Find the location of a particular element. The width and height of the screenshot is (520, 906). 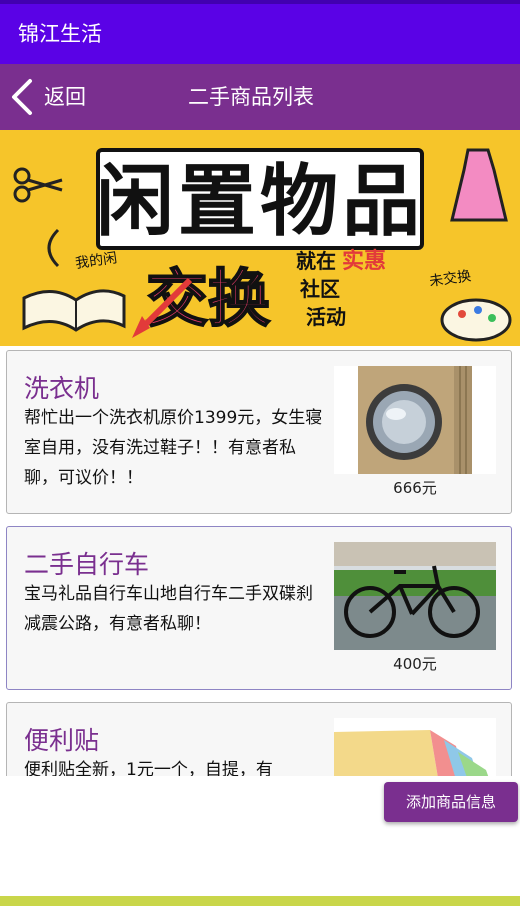

navigation-bar: 返回 二手商品列表 is located at coordinates (260, 97).